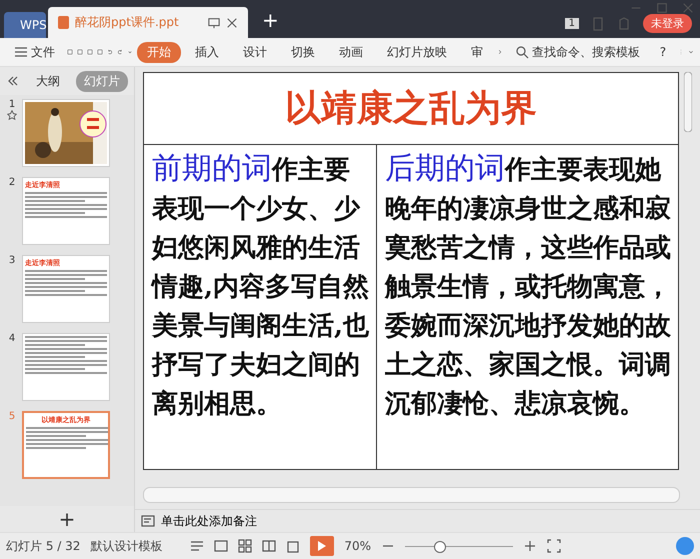  I want to click on template-name: 默认设计模板, so click(126, 546).